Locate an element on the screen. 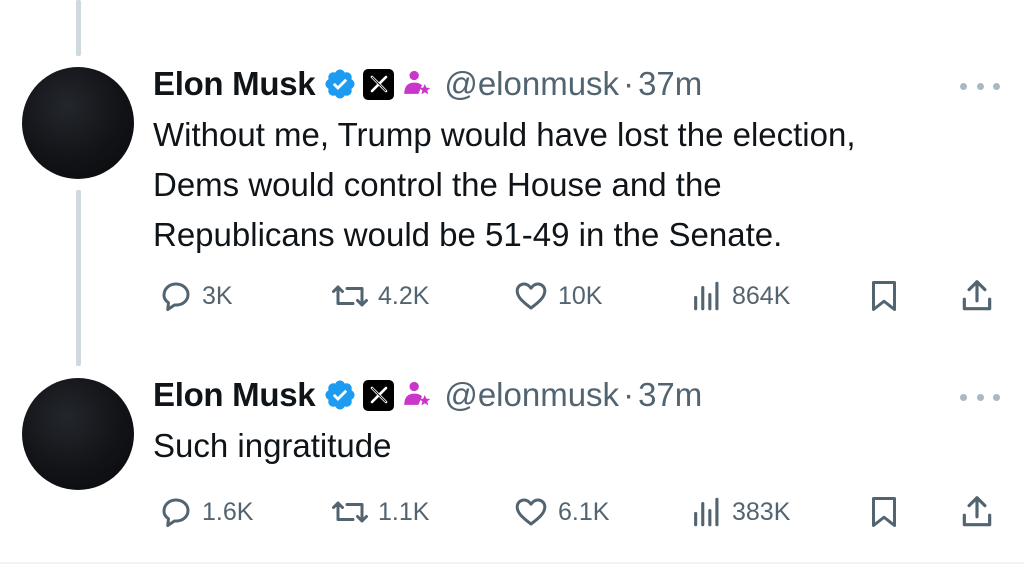 The image size is (1024, 568). repost-count: 4.2K is located at coordinates (404, 295).